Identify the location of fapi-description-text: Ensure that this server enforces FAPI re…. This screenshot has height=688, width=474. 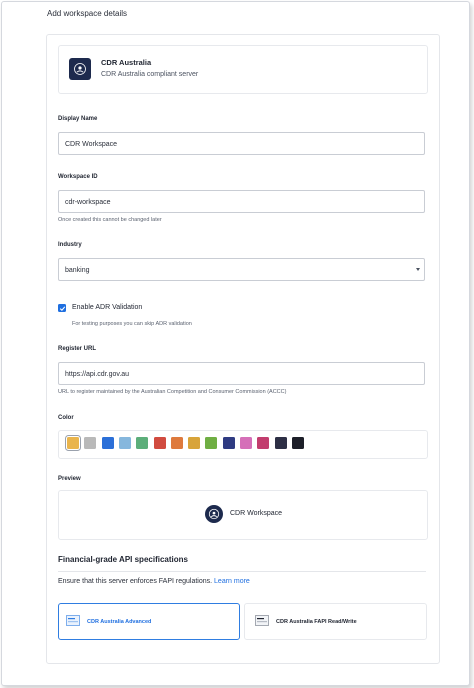
(135, 581).